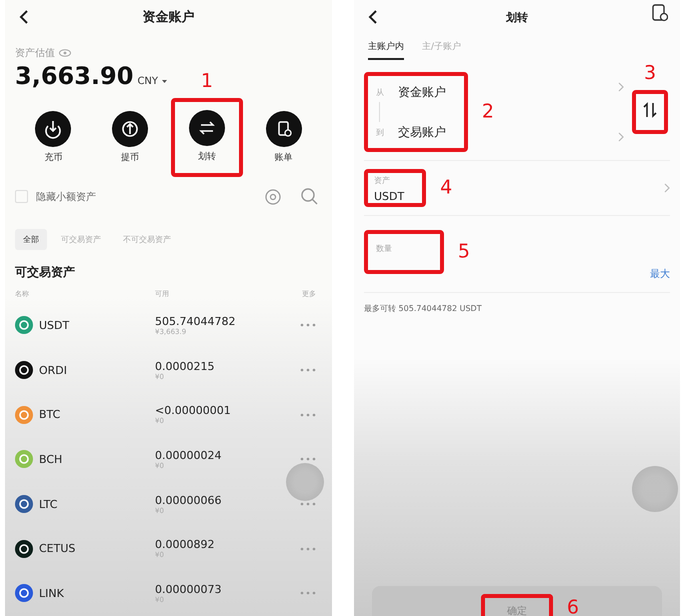 The height and width of the screenshot is (616, 683). I want to click on max-link: 最大, so click(660, 274).